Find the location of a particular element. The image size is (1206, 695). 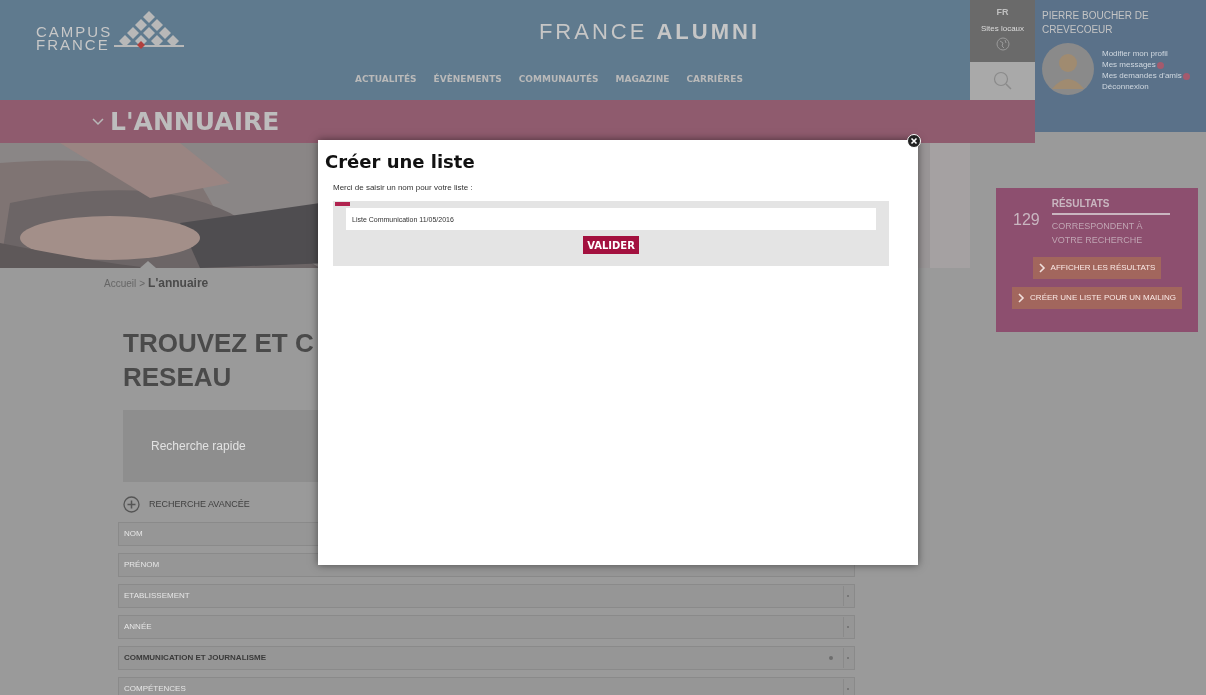

results-count: 129 is located at coordinates (1026, 220).